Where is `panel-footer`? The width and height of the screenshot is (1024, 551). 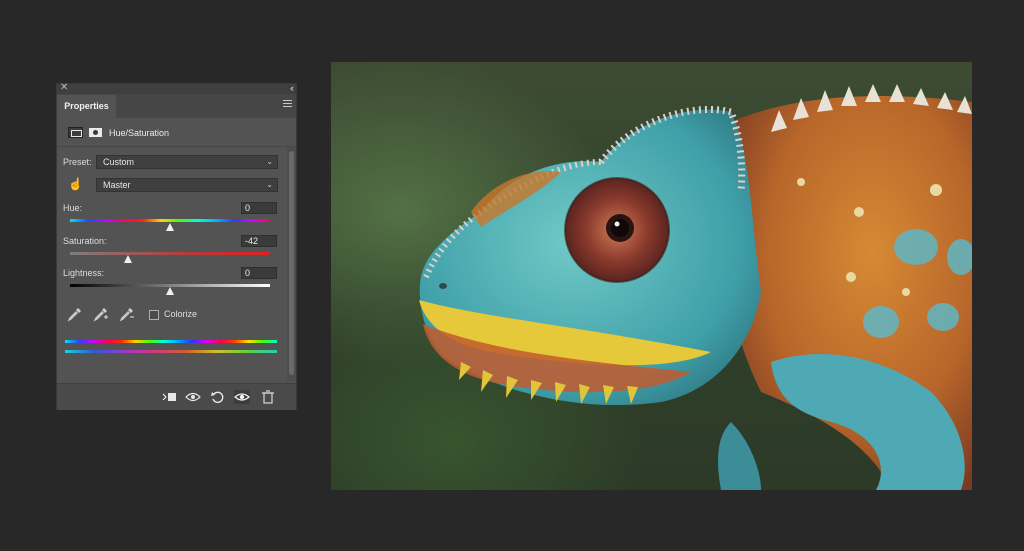 panel-footer is located at coordinates (176, 396).